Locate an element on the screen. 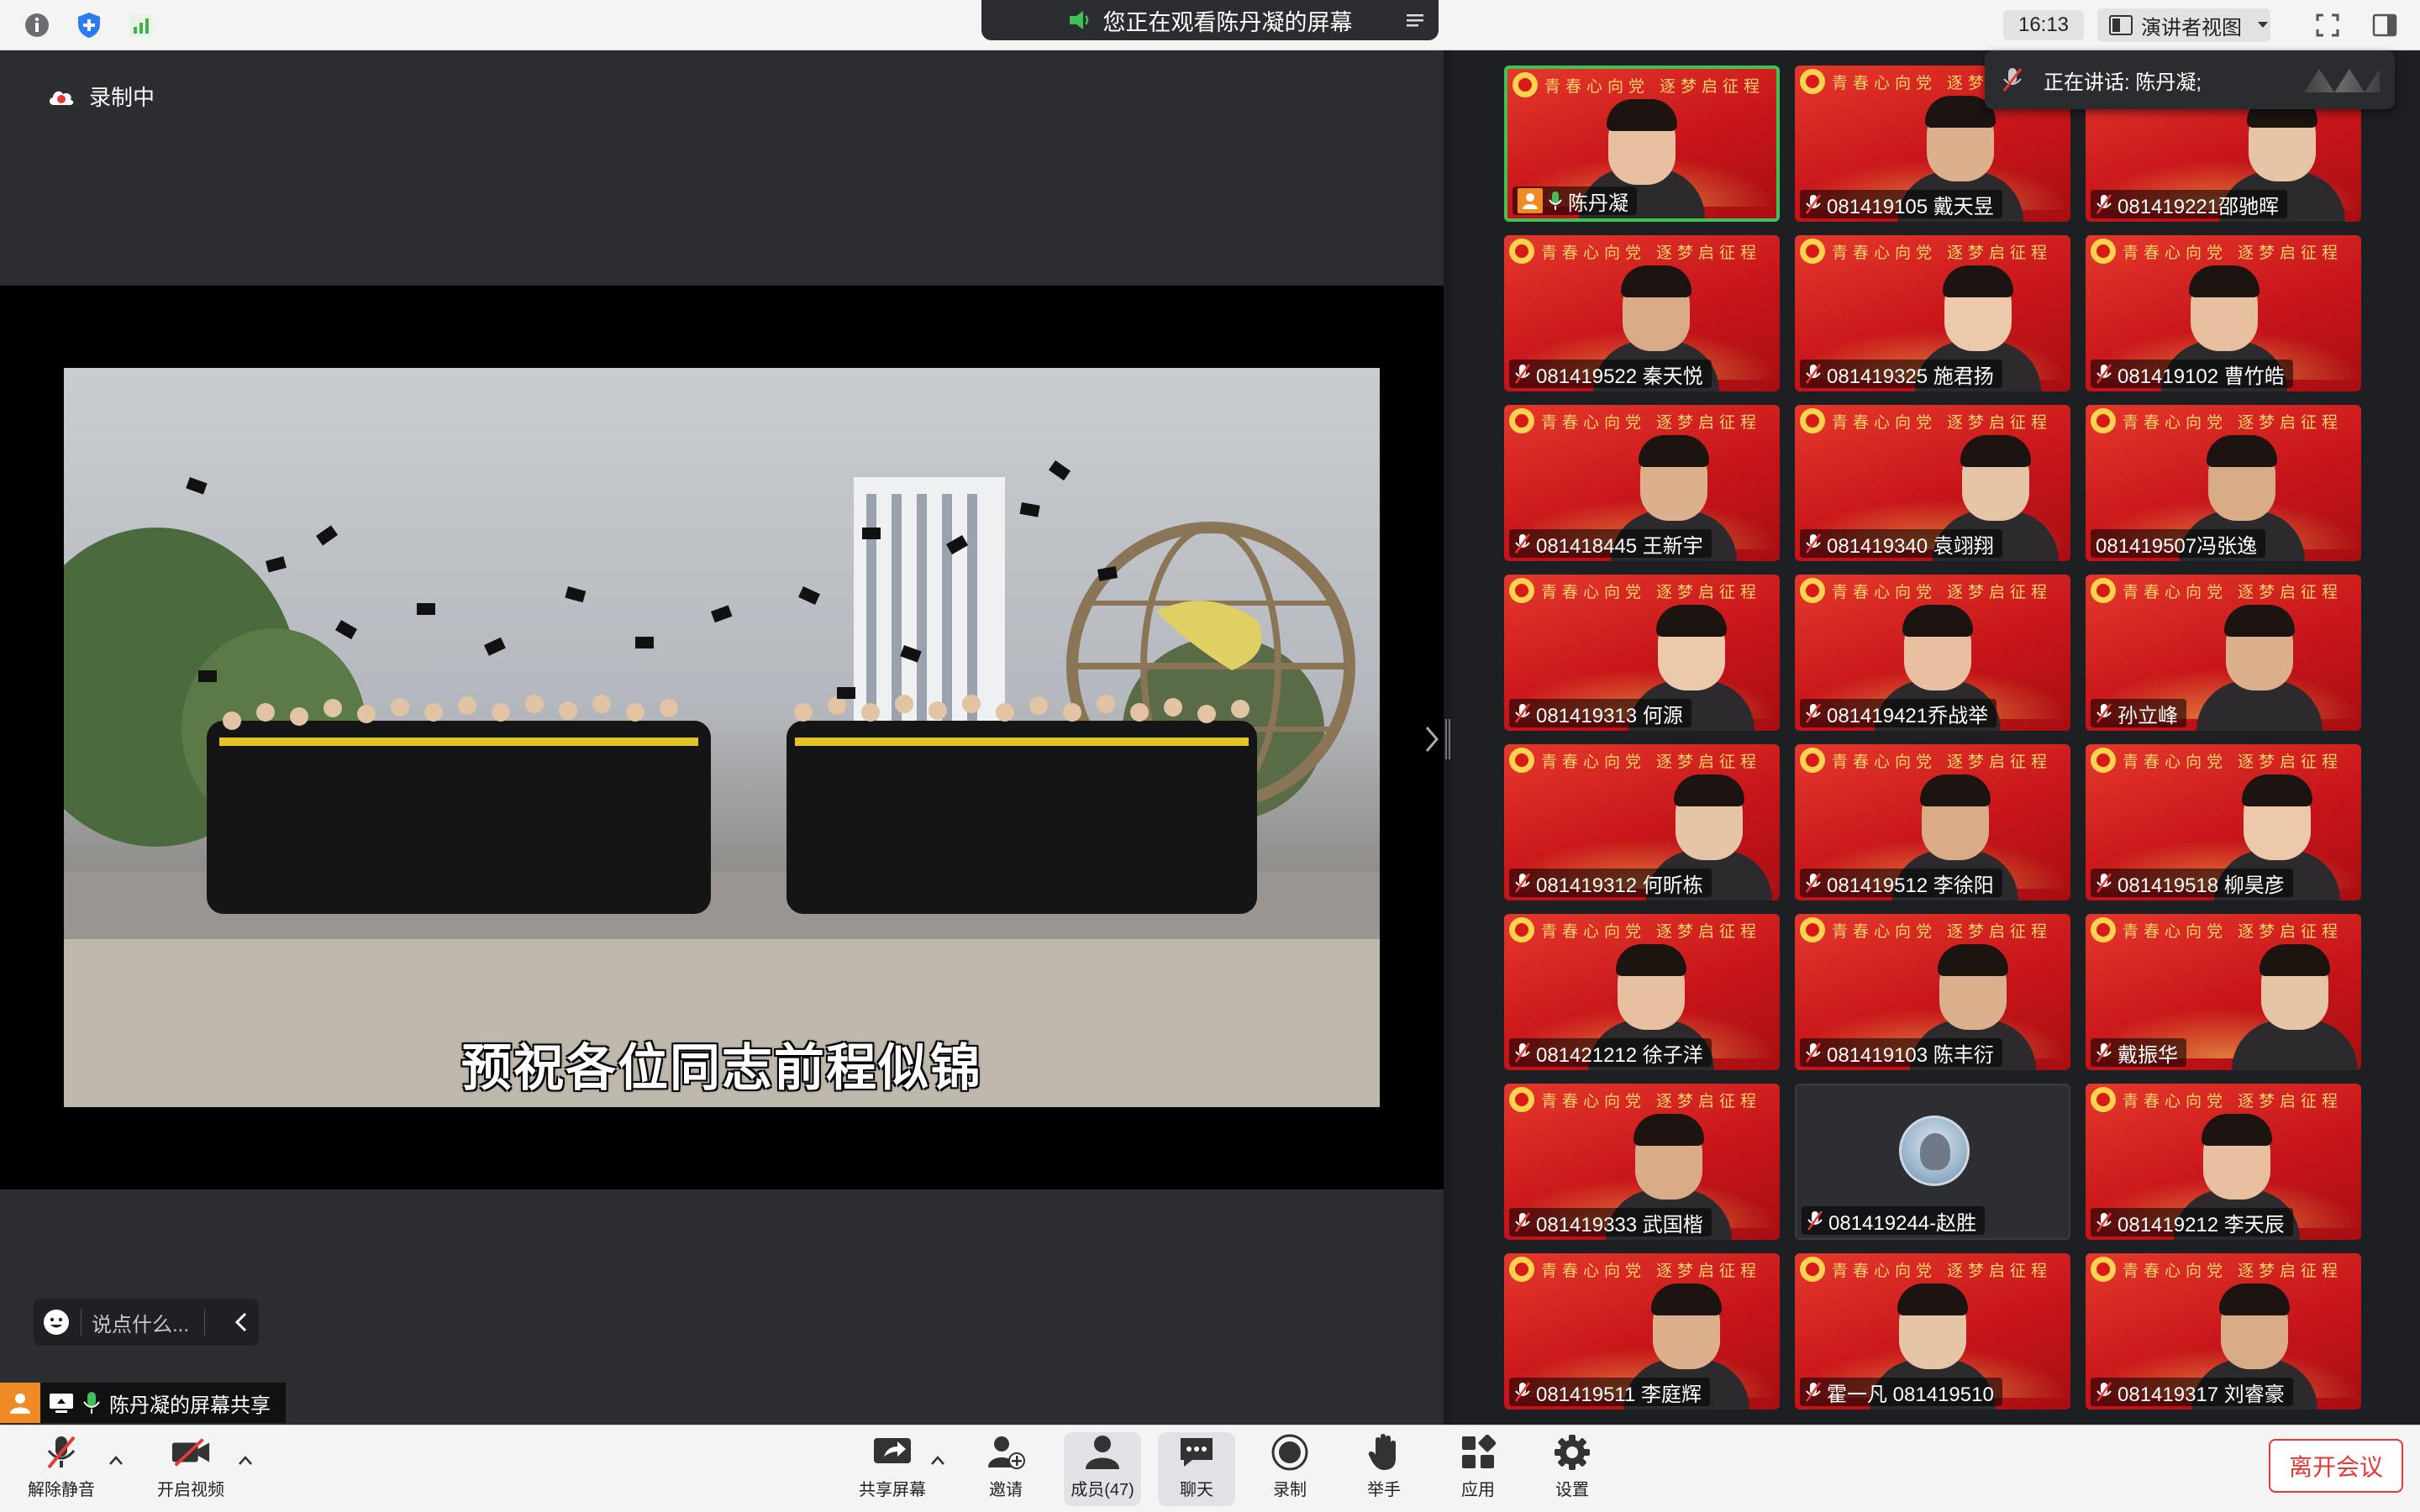 The height and width of the screenshot is (1512, 2420). participants-icon is located at coordinates (1103, 1452).